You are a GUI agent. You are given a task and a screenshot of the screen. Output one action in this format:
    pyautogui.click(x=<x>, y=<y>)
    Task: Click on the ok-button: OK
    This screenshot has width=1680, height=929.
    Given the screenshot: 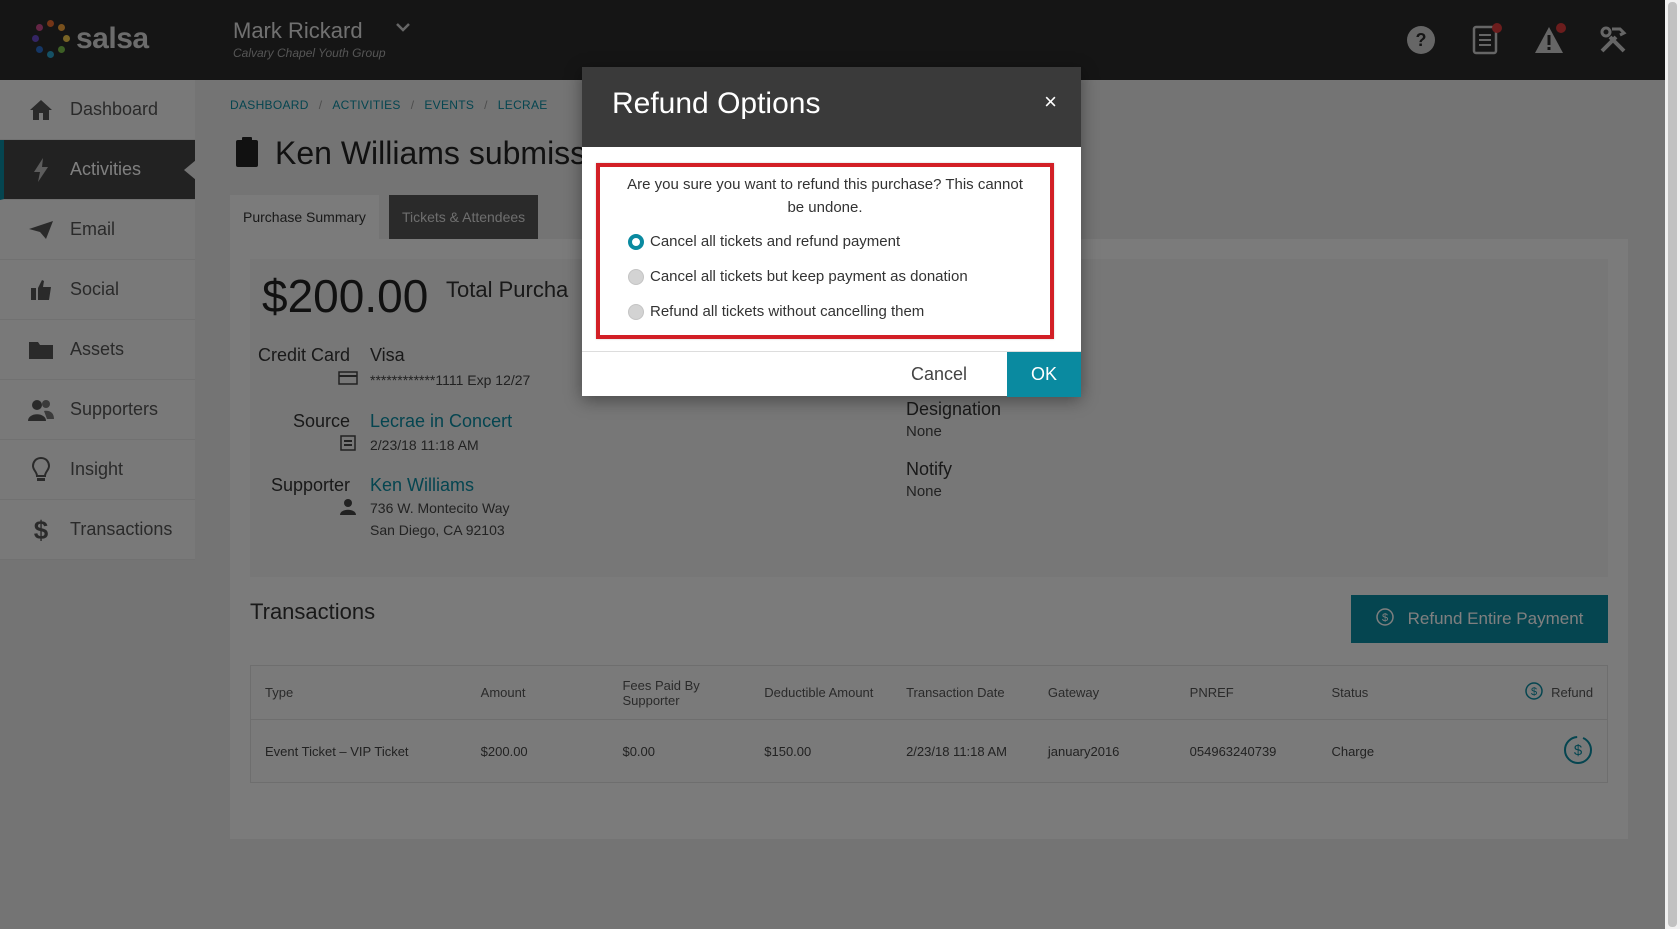 What is the action you would take?
    pyautogui.click(x=1044, y=374)
    